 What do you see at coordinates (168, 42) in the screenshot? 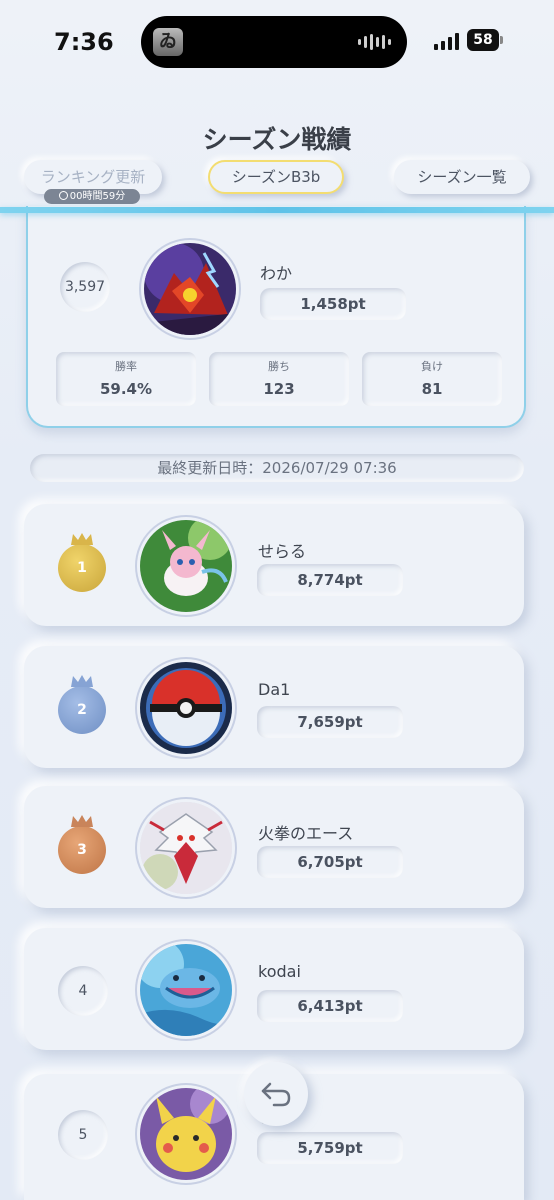
I see `island-app-icon: ゐ` at bounding box center [168, 42].